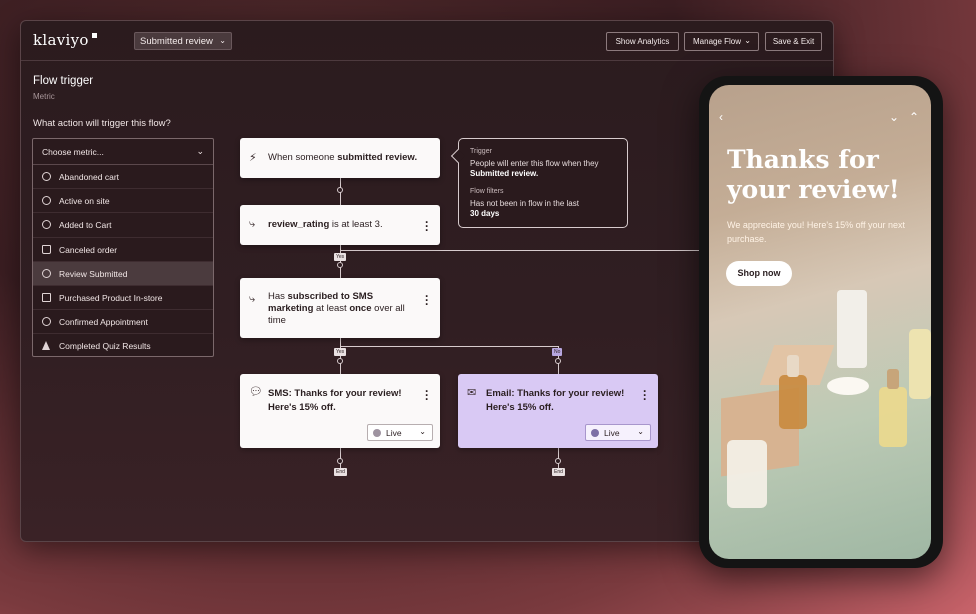  What do you see at coordinates (394, 433) in the screenshot?
I see `sms-status-label: Live` at bounding box center [394, 433].